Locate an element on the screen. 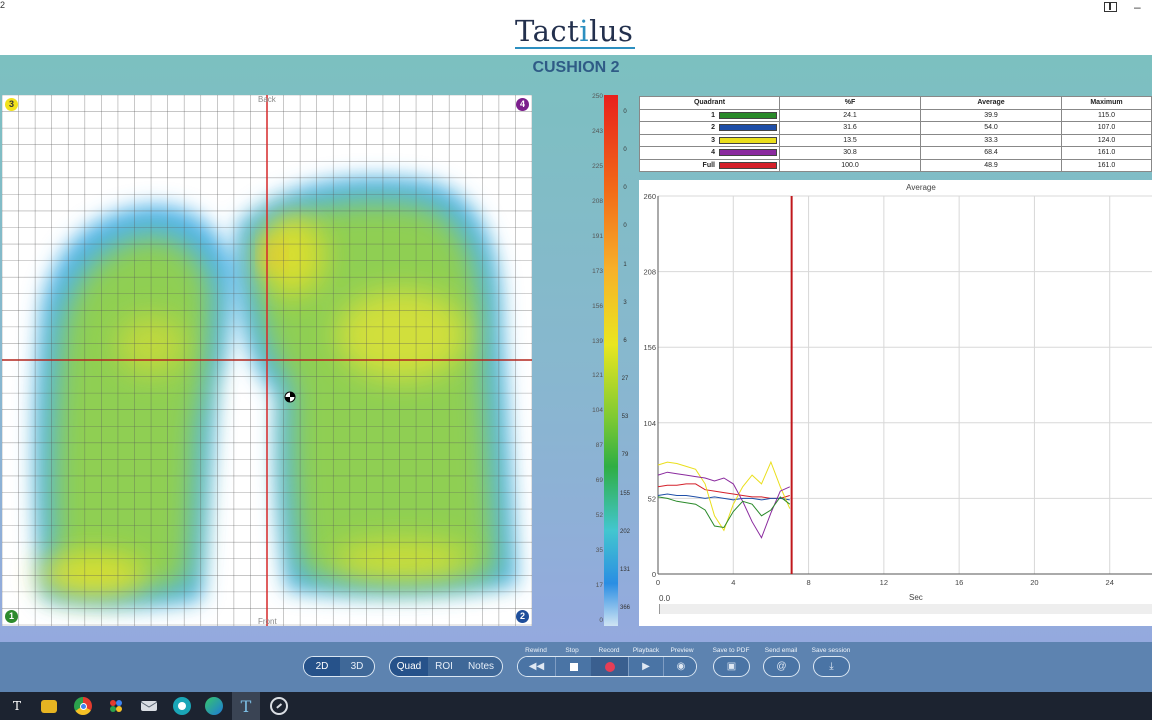 This screenshot has height=720, width=1152. rewind-icon: ◀◀ is located at coordinates (536, 666).